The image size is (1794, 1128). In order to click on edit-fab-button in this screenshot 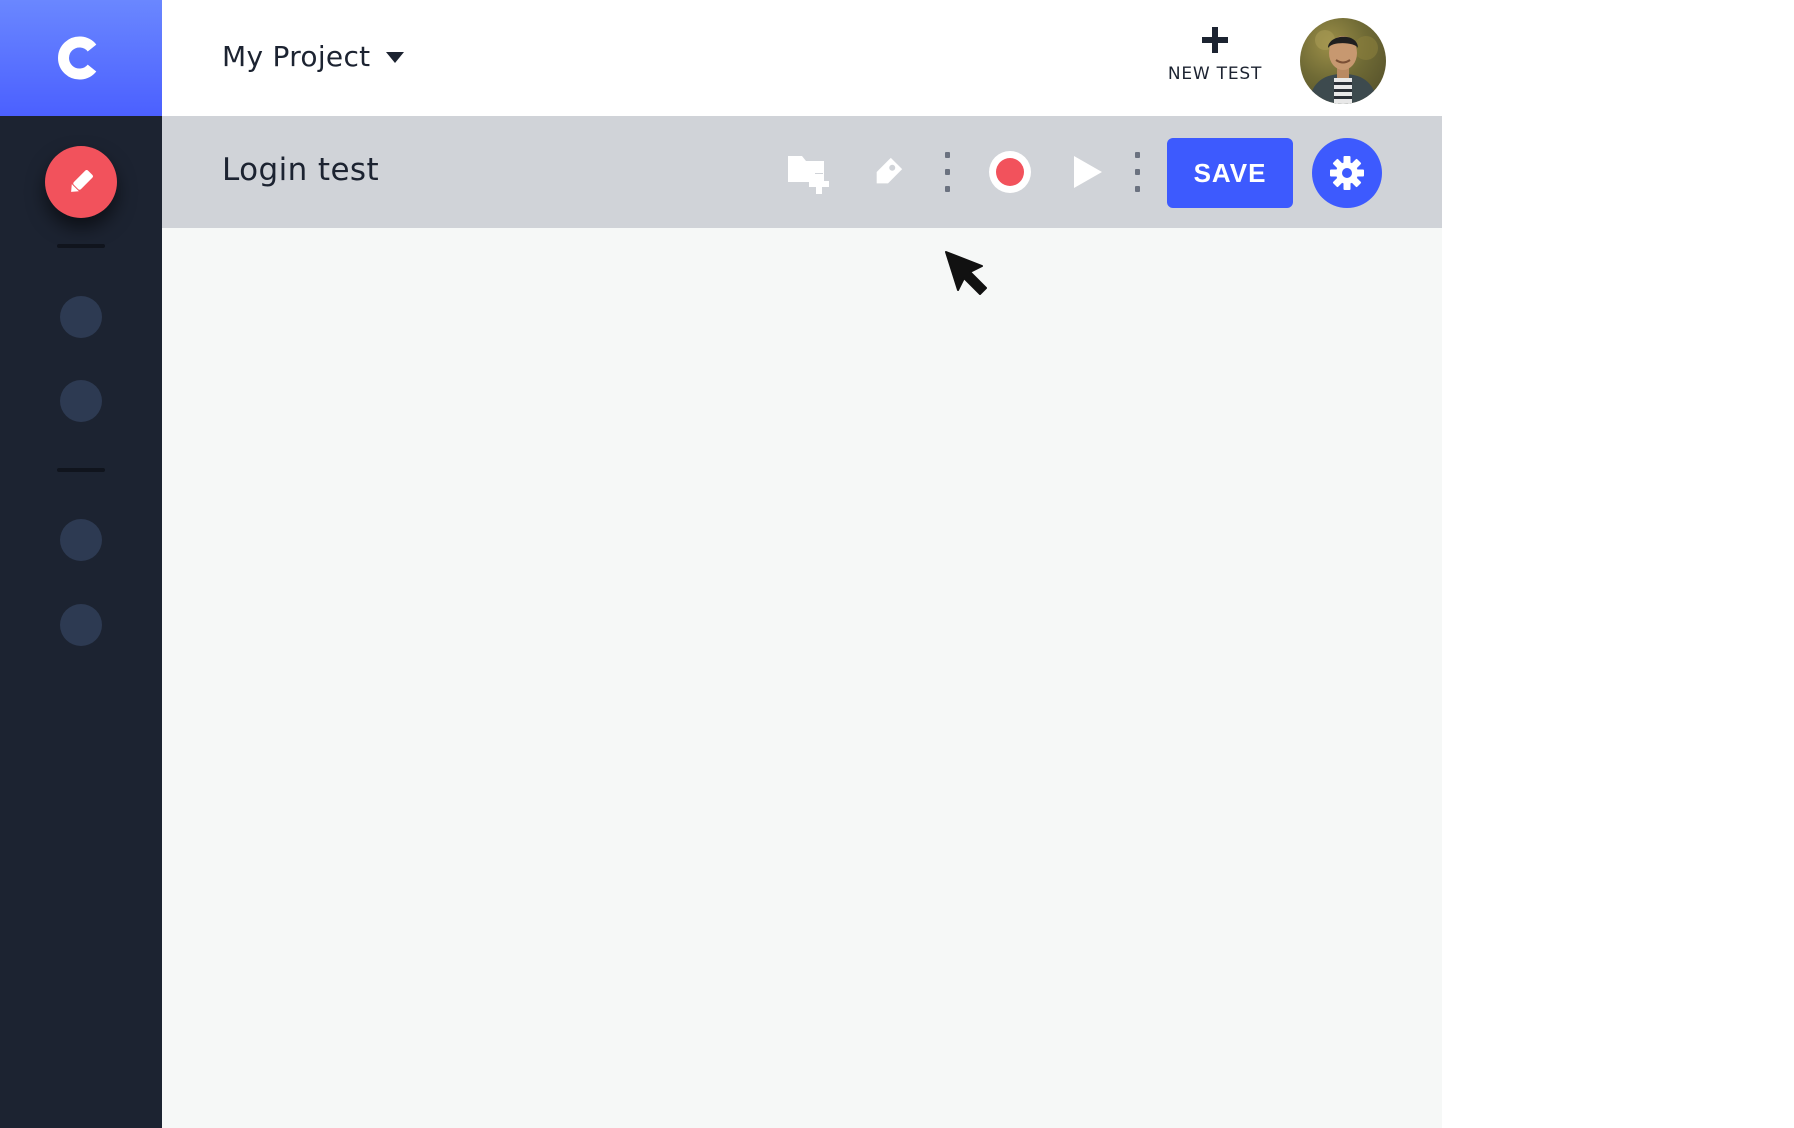, I will do `click(81, 182)`.